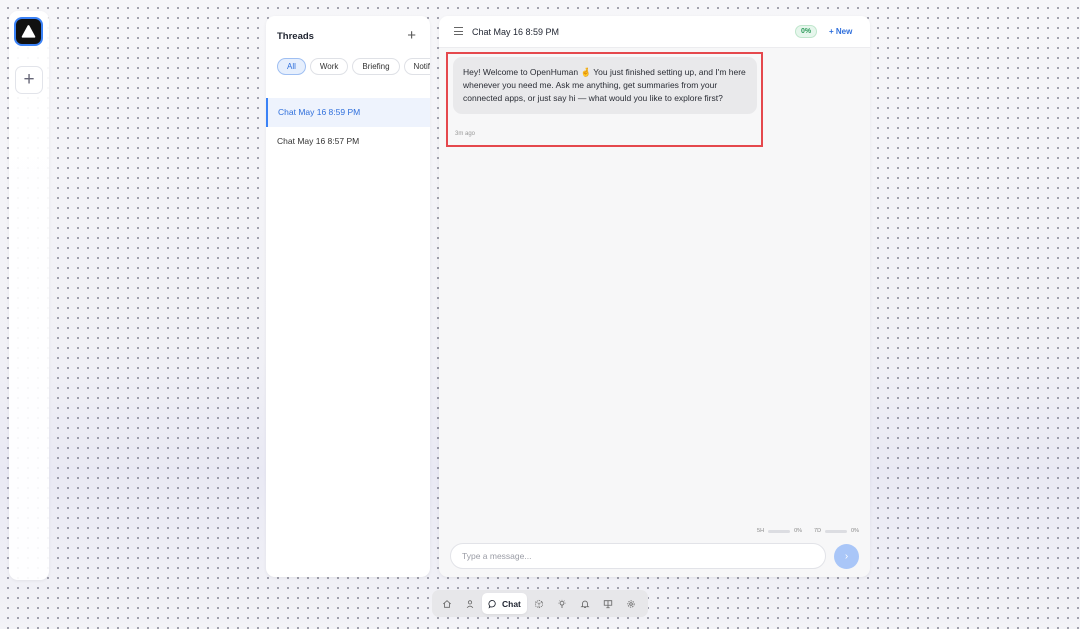  I want to click on usage-short-value: 0%, so click(798, 531).